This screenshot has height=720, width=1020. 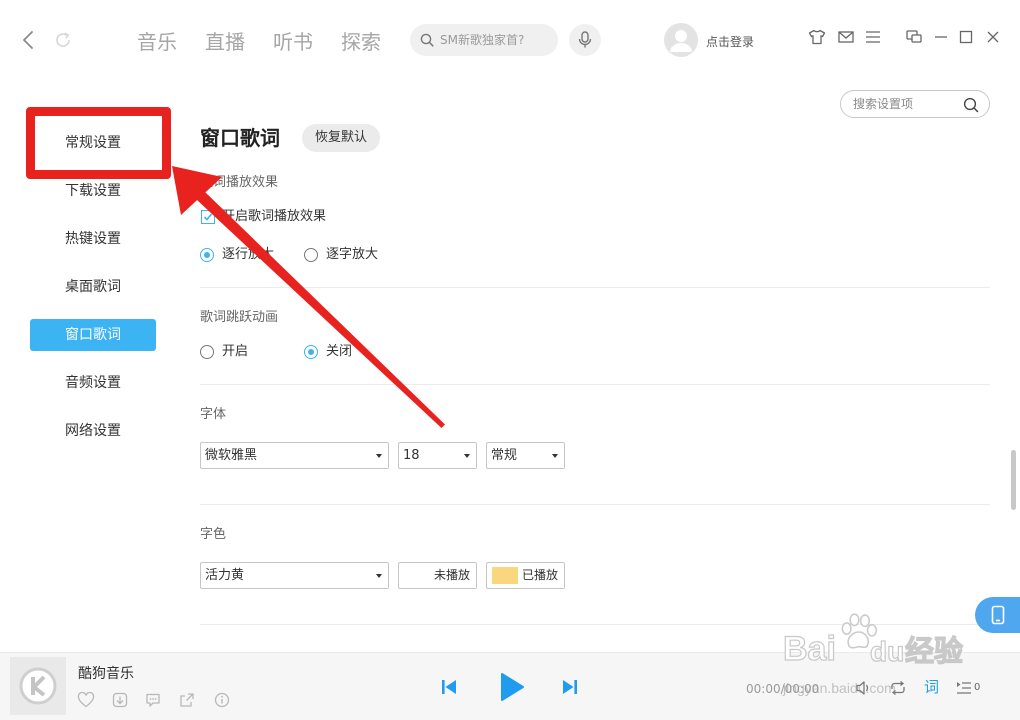 What do you see at coordinates (239, 317) in the screenshot?
I see `section-label-jump-animation: 歌词跳跃动画` at bounding box center [239, 317].